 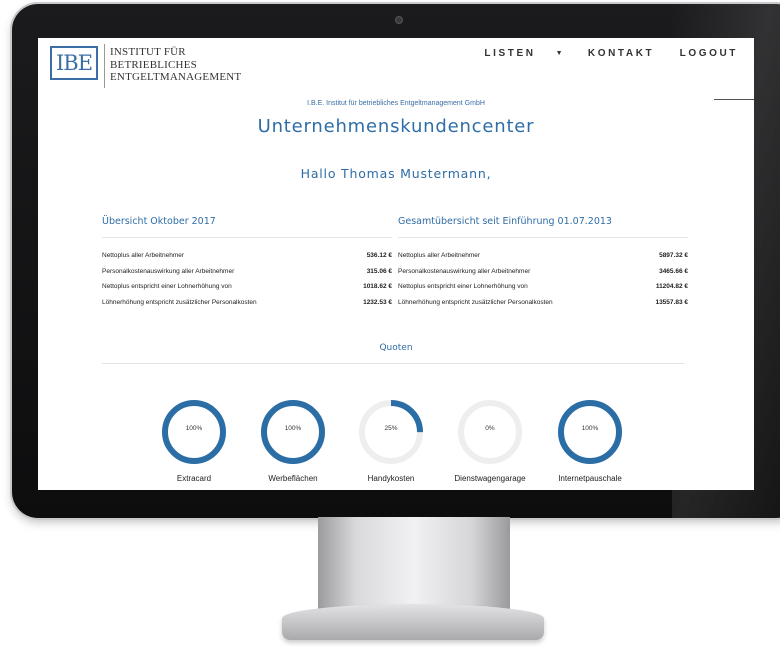 What do you see at coordinates (399, 20) in the screenshot?
I see `camera-icon` at bounding box center [399, 20].